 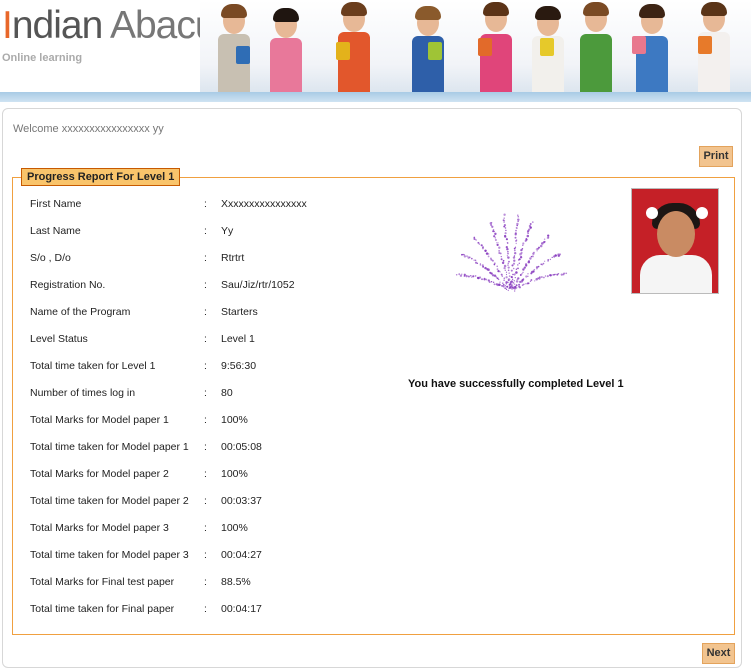 What do you see at coordinates (55, 231) in the screenshot?
I see `report-row-label: Last Name` at bounding box center [55, 231].